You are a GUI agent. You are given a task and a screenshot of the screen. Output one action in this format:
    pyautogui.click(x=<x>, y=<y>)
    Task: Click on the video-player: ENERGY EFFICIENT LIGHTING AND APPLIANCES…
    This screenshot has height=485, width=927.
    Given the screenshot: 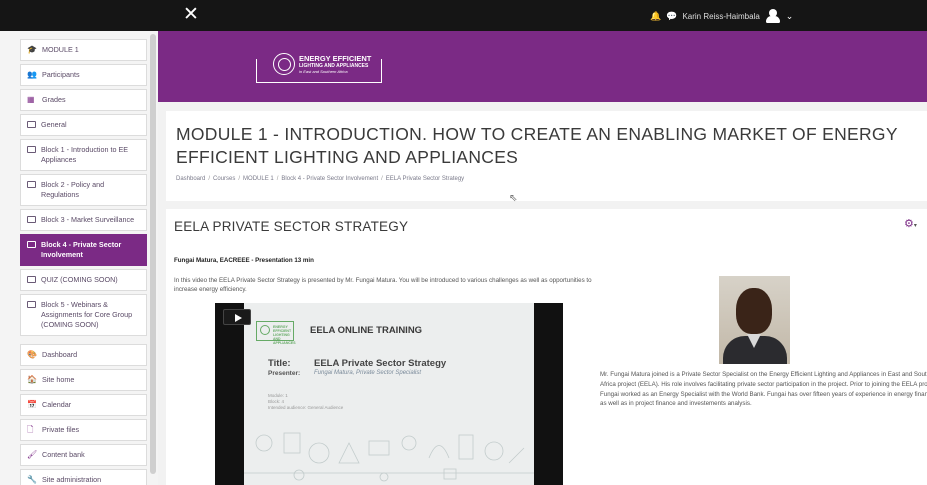 What is the action you would take?
    pyautogui.click(x=389, y=394)
    